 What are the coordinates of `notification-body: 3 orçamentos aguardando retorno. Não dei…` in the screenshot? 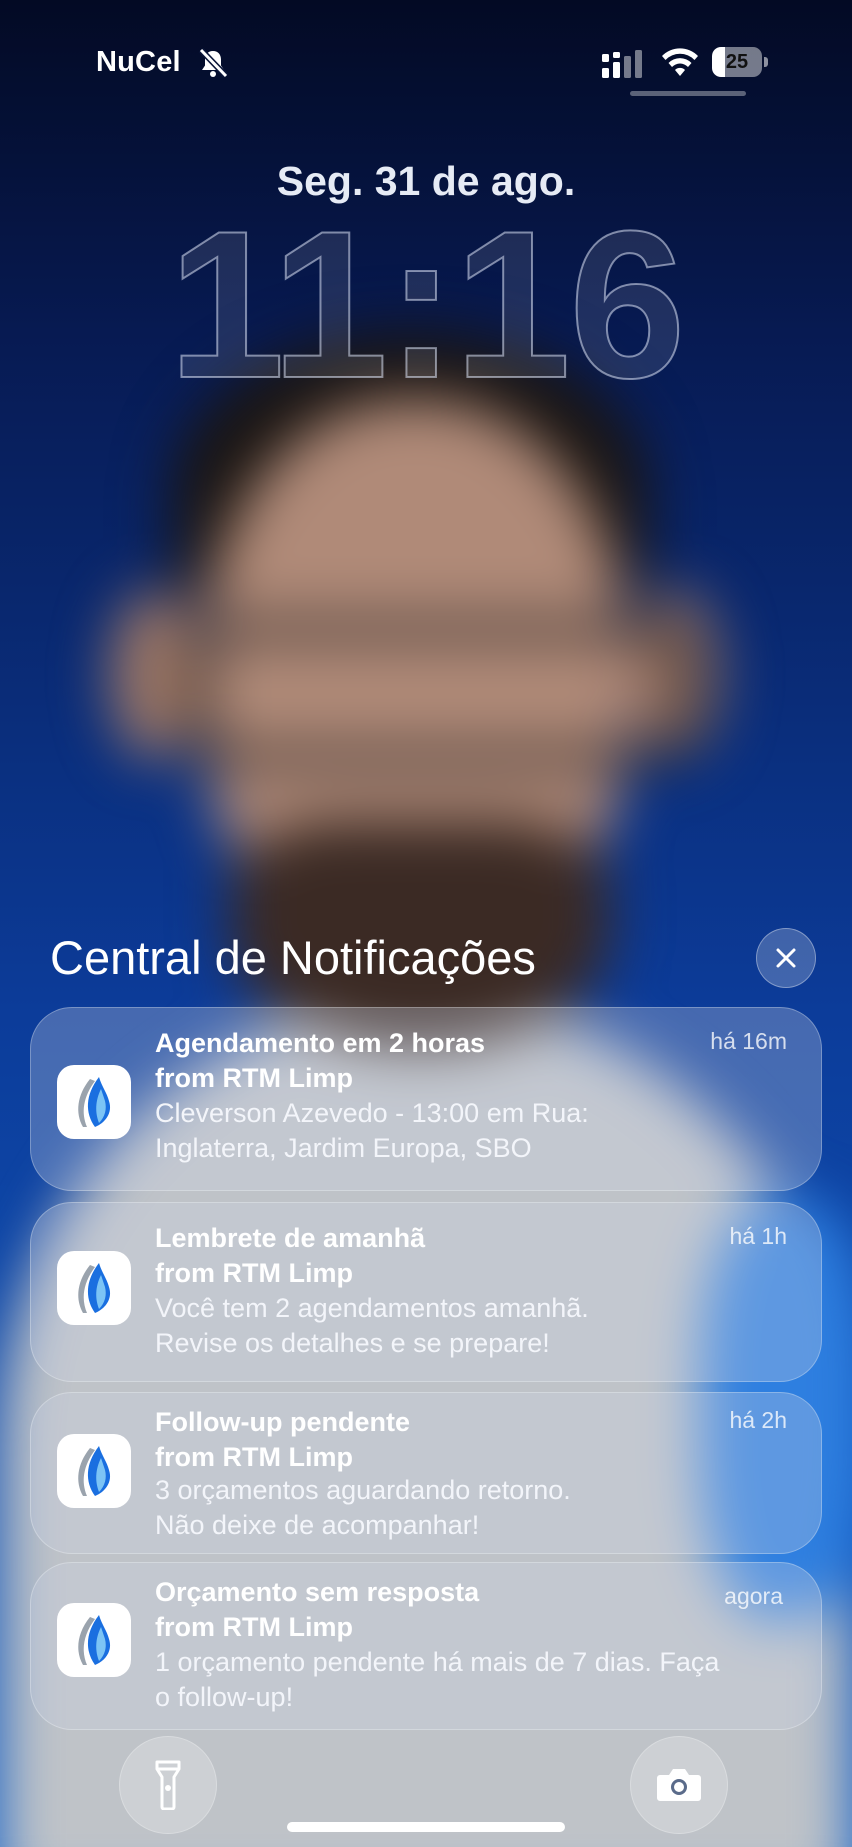 It's located at (470, 1508).